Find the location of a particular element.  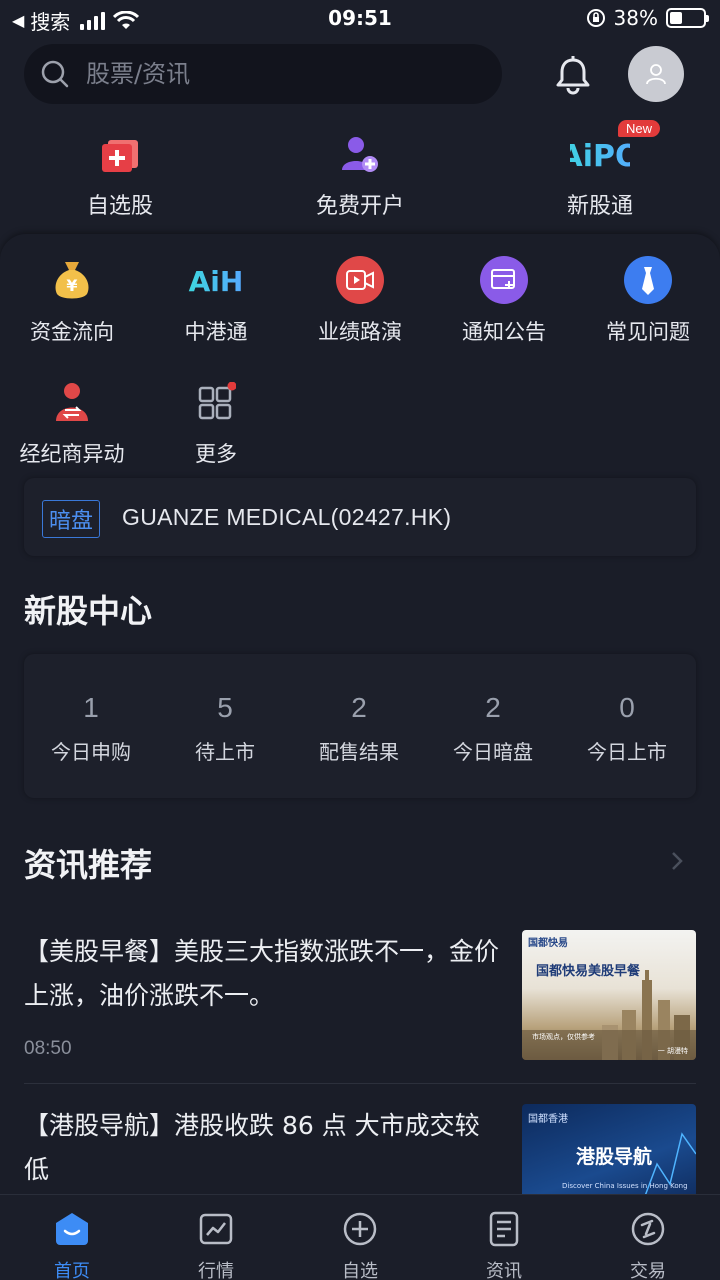

feature-label: 免费开户 is located at coordinates (359, 206).